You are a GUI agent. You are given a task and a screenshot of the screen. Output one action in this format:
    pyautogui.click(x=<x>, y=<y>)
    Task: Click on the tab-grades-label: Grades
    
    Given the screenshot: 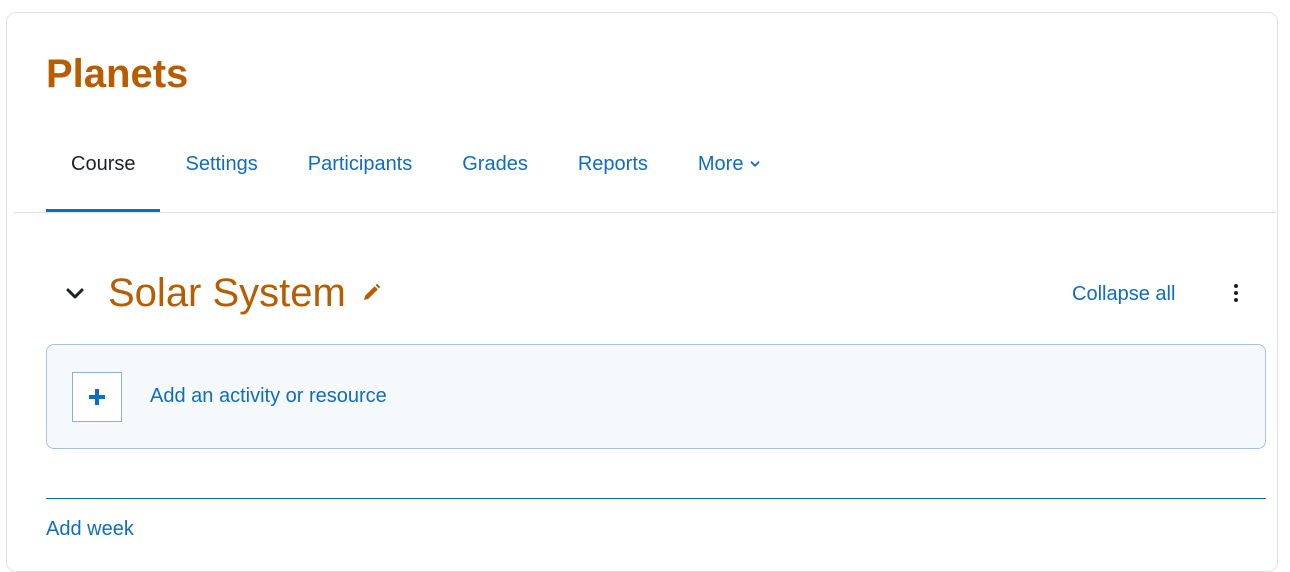 What is the action you would take?
    pyautogui.click(x=495, y=164)
    